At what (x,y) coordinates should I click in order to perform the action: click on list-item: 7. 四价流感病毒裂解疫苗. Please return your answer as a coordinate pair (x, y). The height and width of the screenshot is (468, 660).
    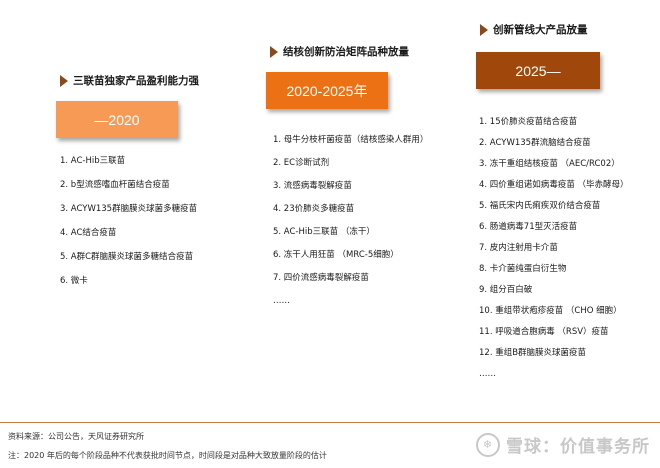
    Looking at the image, I should click on (321, 278).